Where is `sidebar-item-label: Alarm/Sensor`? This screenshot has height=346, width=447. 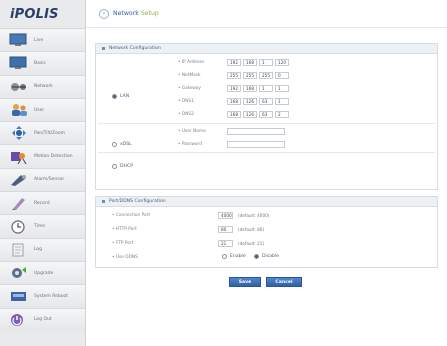 sidebar-item-label: Alarm/Sensor is located at coordinates (49, 180).